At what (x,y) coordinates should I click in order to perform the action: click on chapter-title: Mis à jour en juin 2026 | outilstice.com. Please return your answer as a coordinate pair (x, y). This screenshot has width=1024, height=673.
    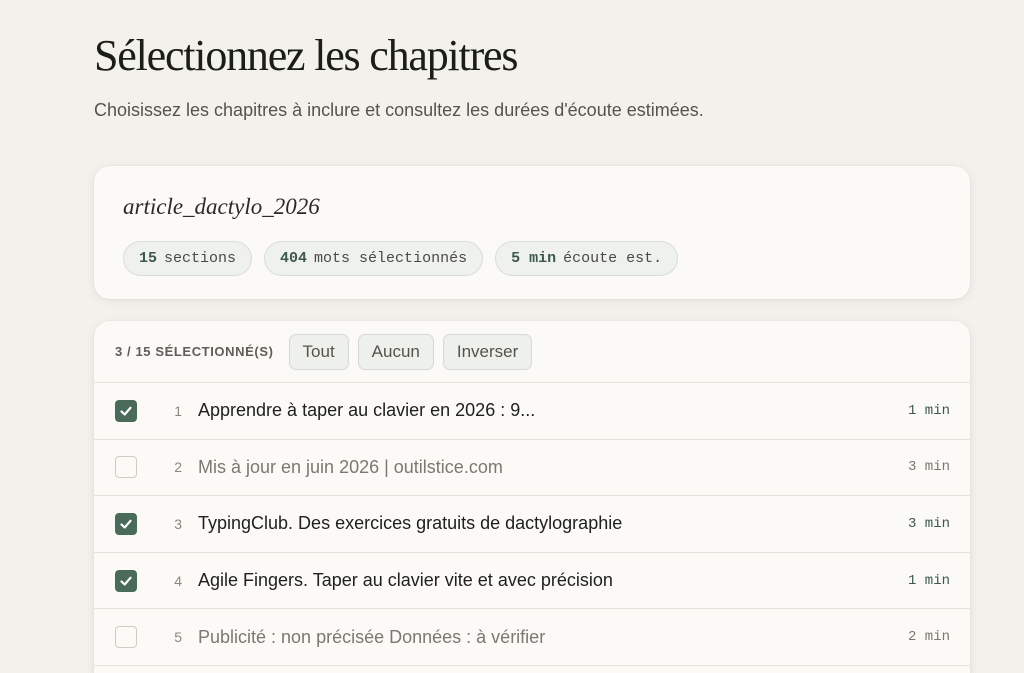
    Looking at the image, I should click on (350, 466).